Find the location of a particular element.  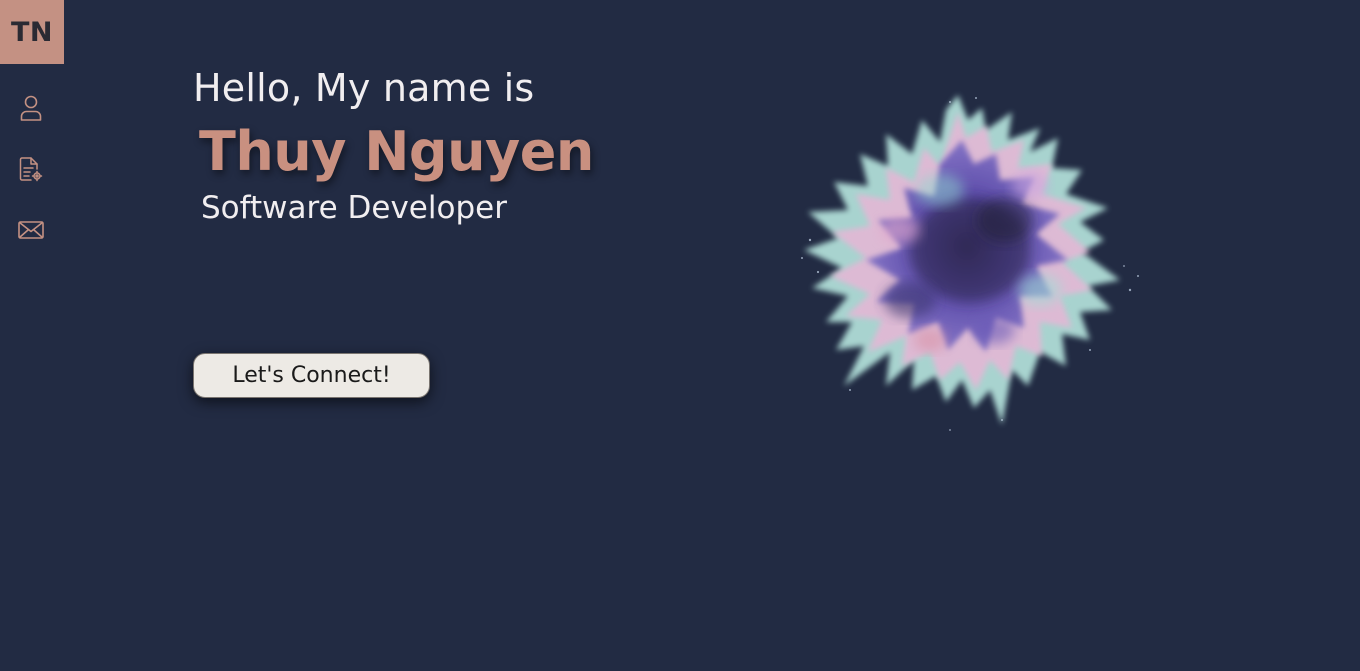

page-title: Thuy Nguyen is located at coordinates (396, 151).